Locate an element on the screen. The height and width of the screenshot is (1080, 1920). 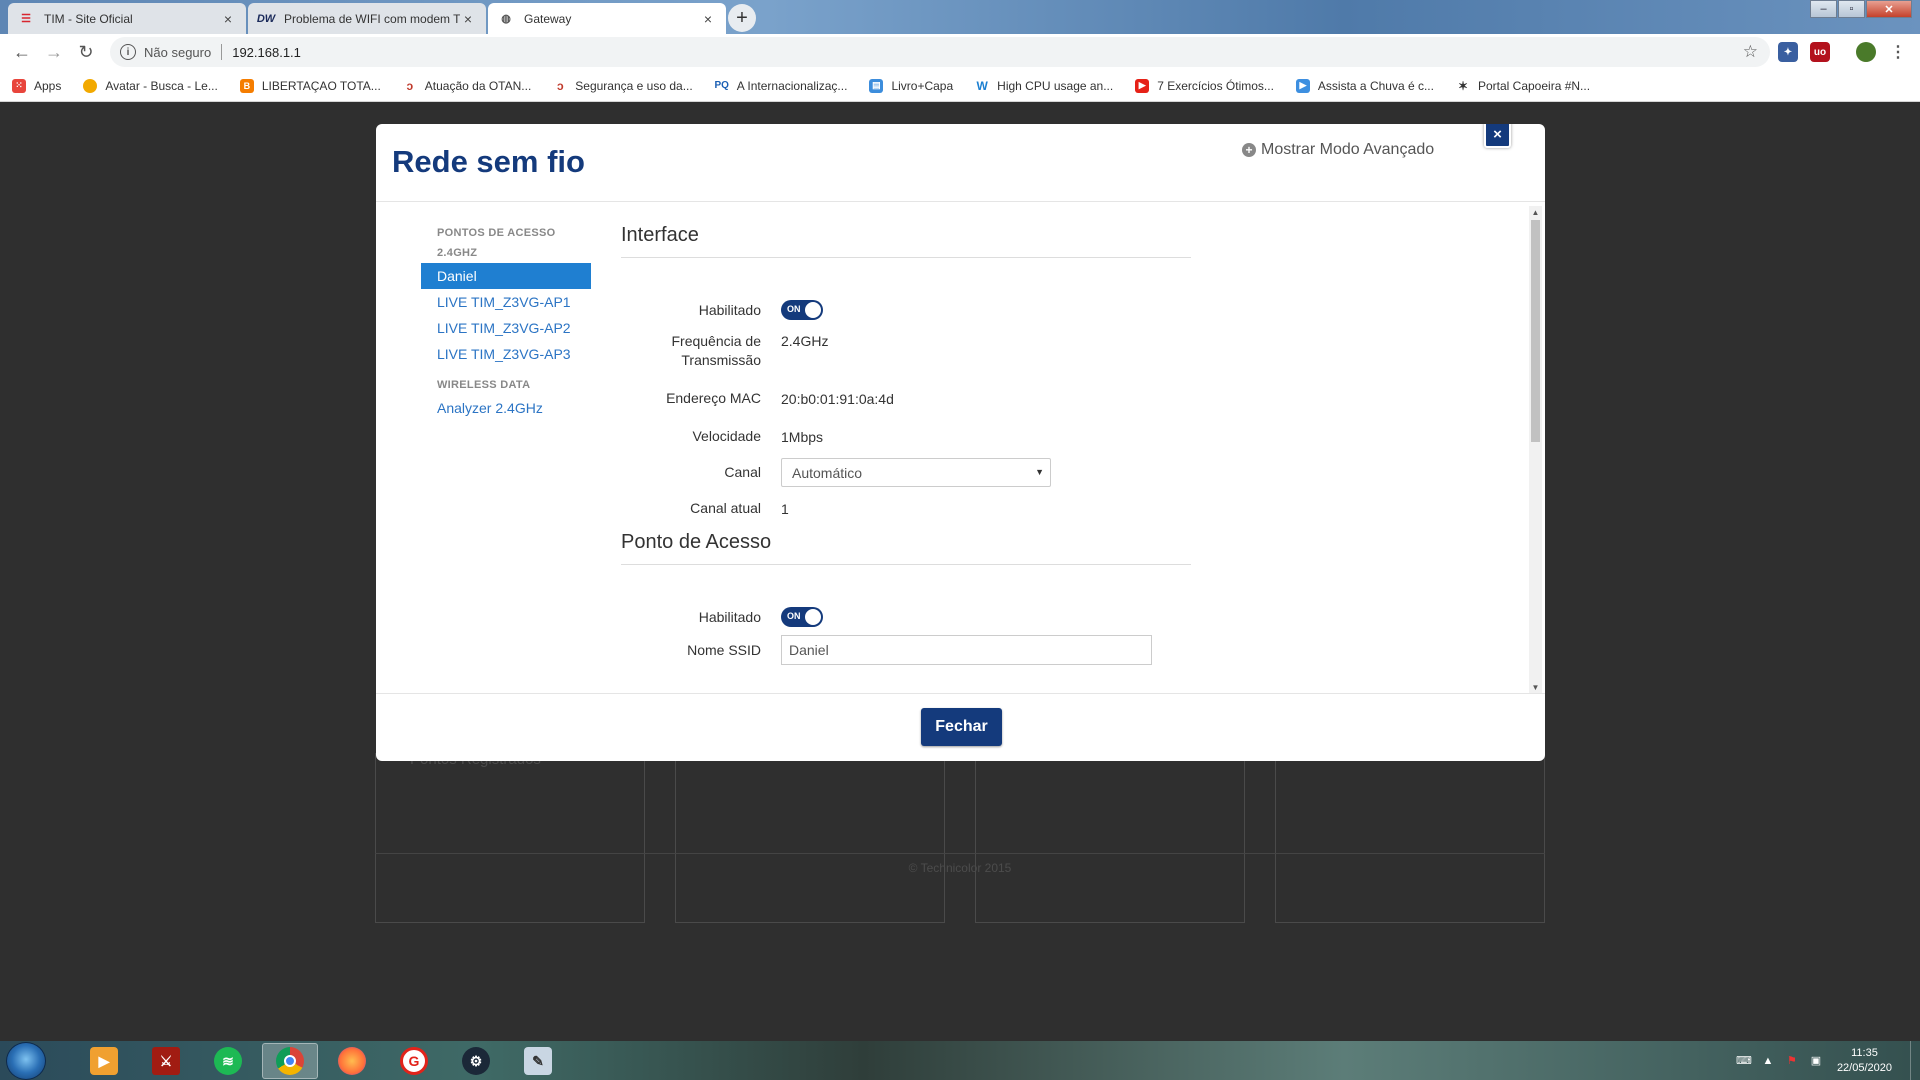
row-mac: Endereço MAC 20:b0:01:91:0a:4d is located at coordinates (906, 398).